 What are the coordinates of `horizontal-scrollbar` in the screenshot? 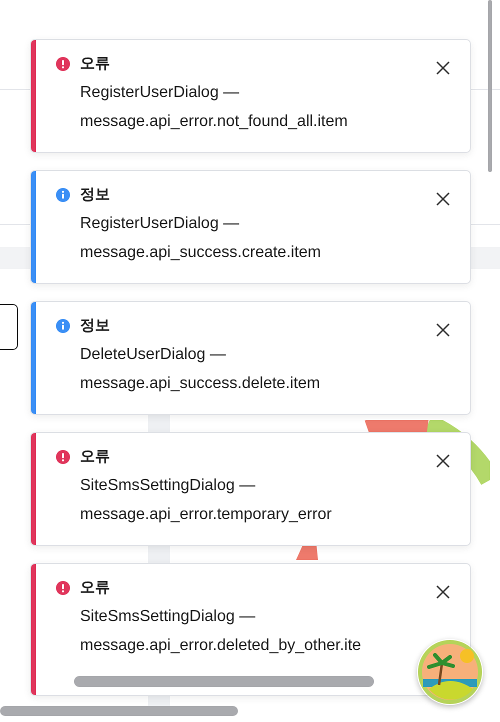 It's located at (119, 711).